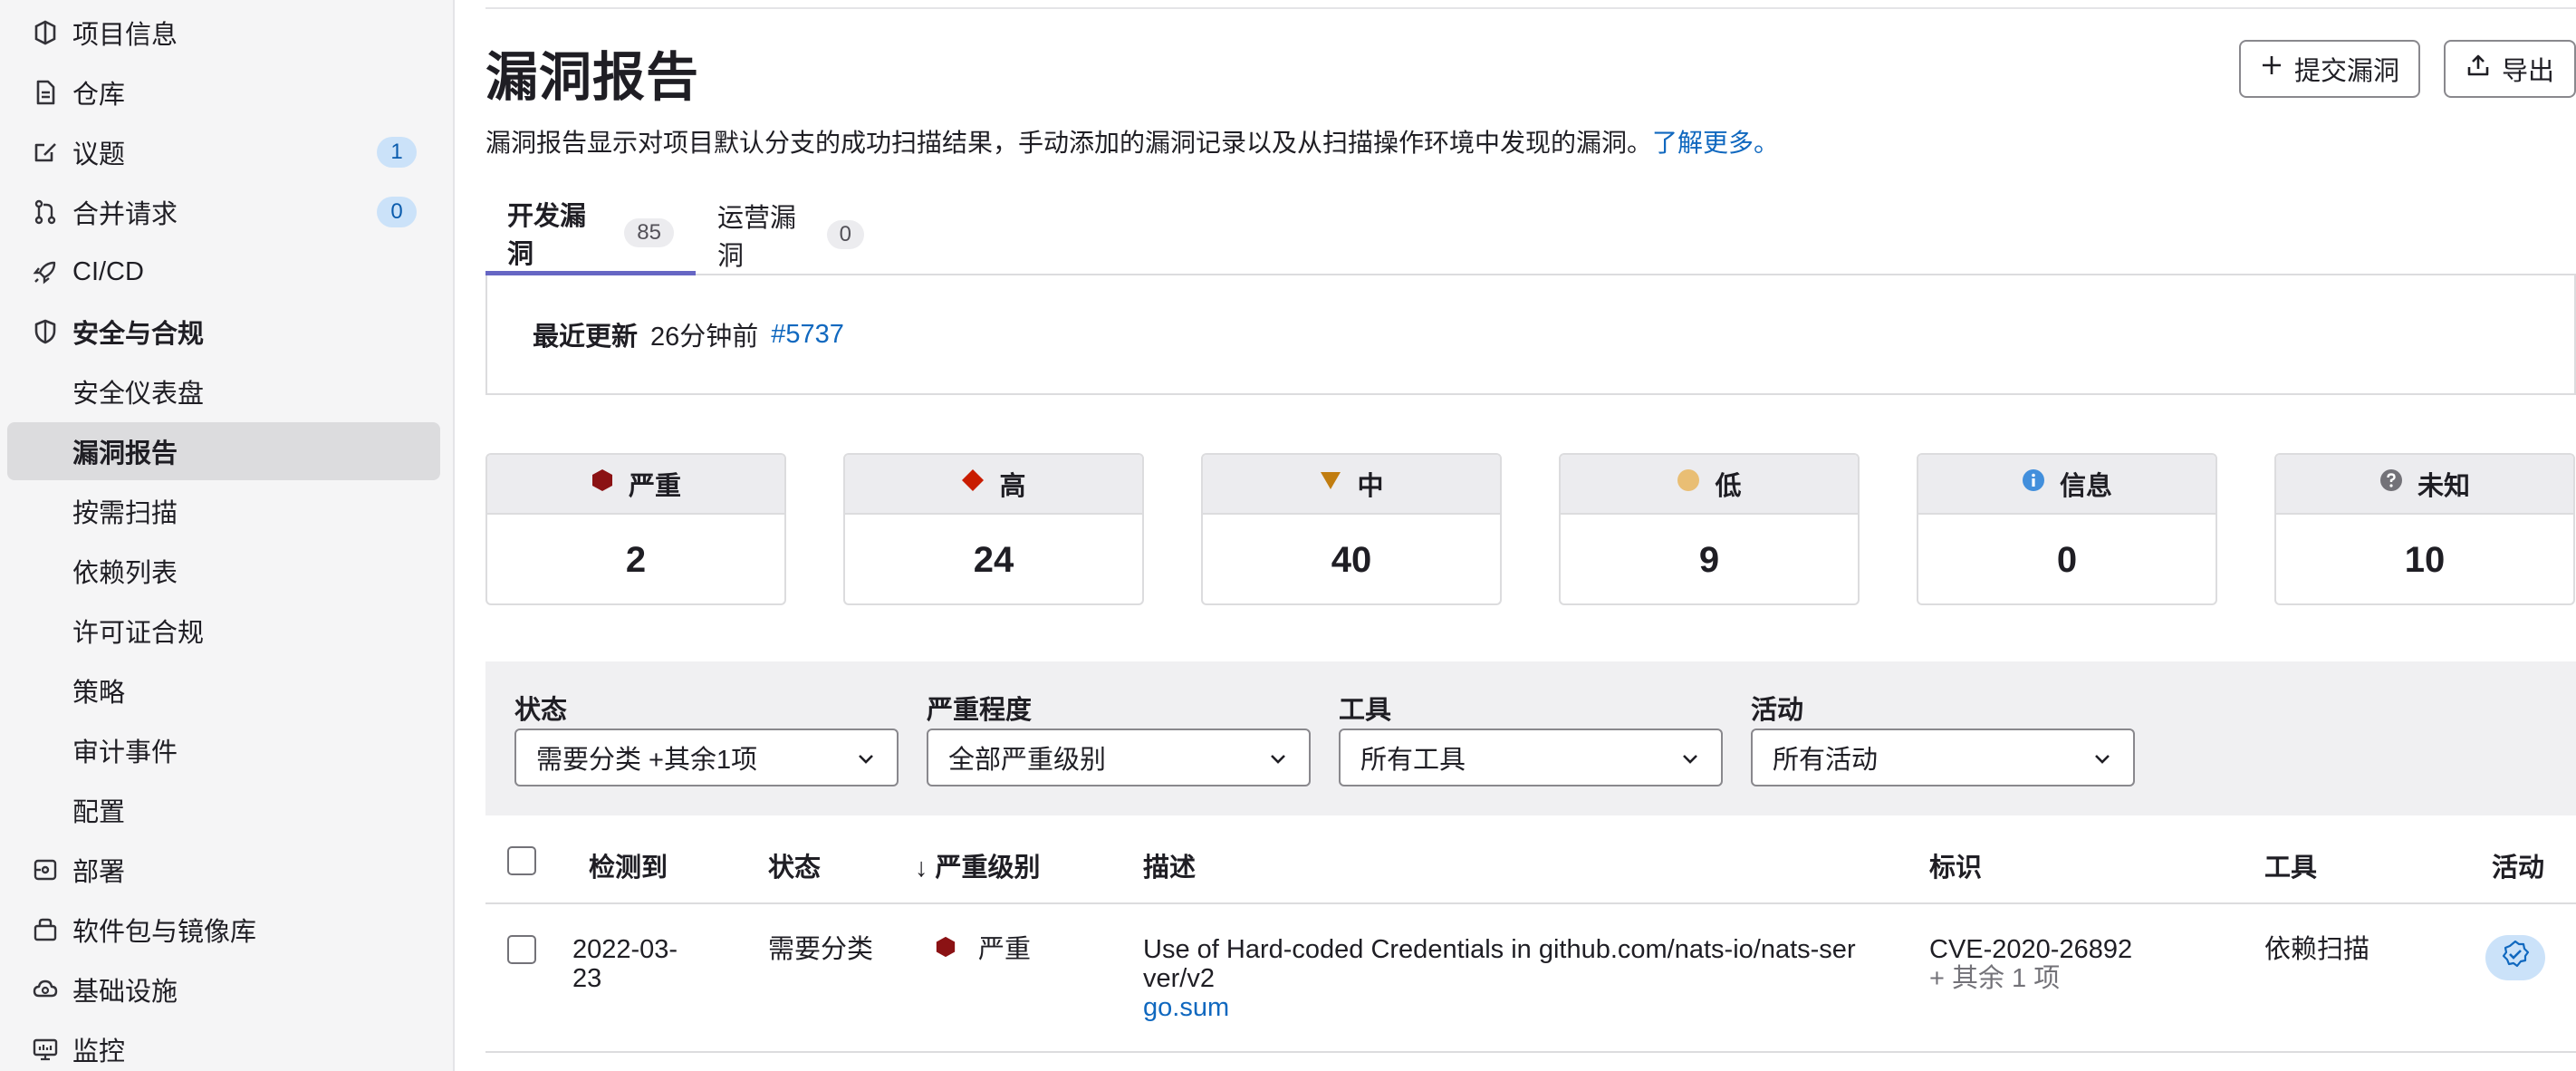 Image resolution: width=2576 pixels, height=1071 pixels. I want to click on file-link: go.sum, so click(1519, 1008).